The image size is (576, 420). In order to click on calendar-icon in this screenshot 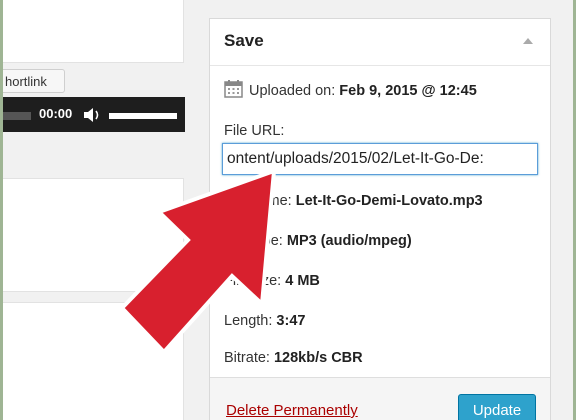, I will do `click(233, 89)`.